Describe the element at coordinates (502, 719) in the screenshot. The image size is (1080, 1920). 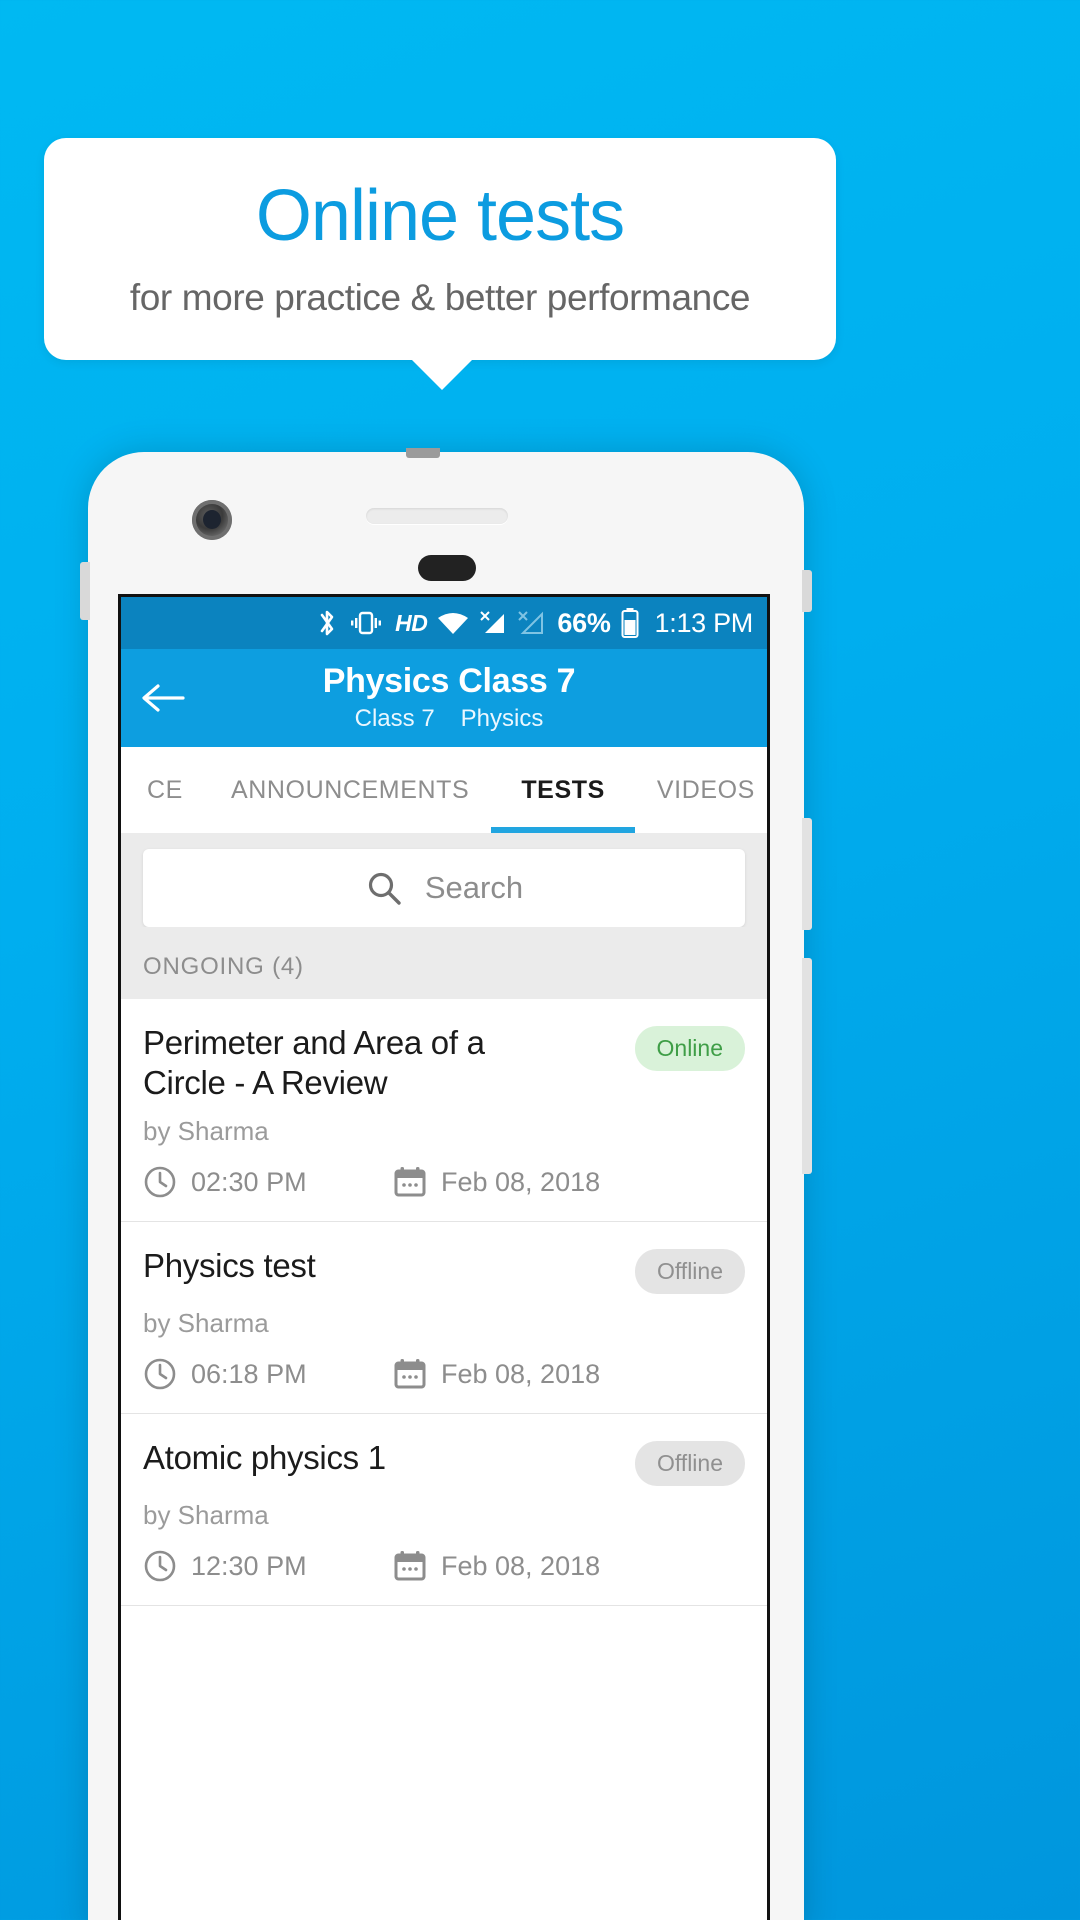
I see `breadcrumb-subject: Physics` at that location.